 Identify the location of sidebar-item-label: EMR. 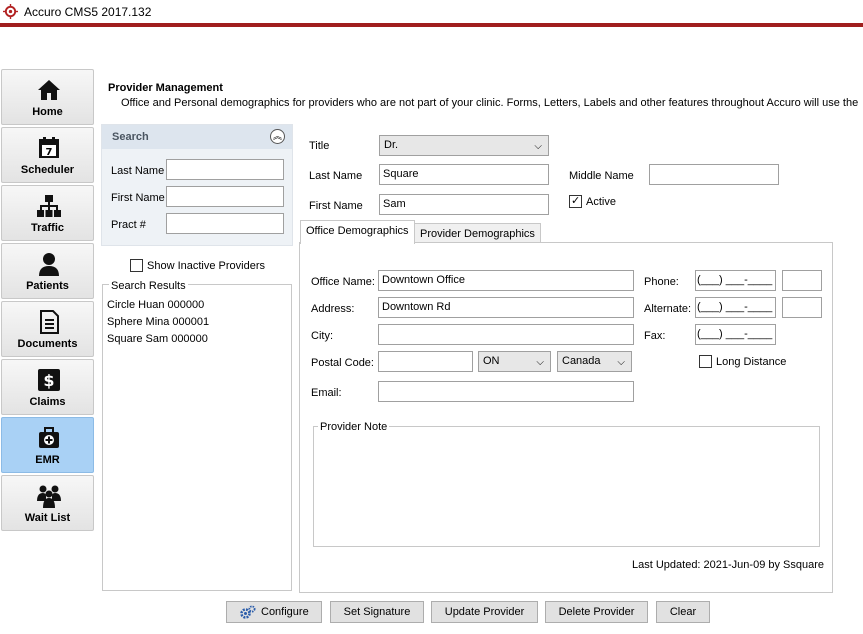
(47, 460).